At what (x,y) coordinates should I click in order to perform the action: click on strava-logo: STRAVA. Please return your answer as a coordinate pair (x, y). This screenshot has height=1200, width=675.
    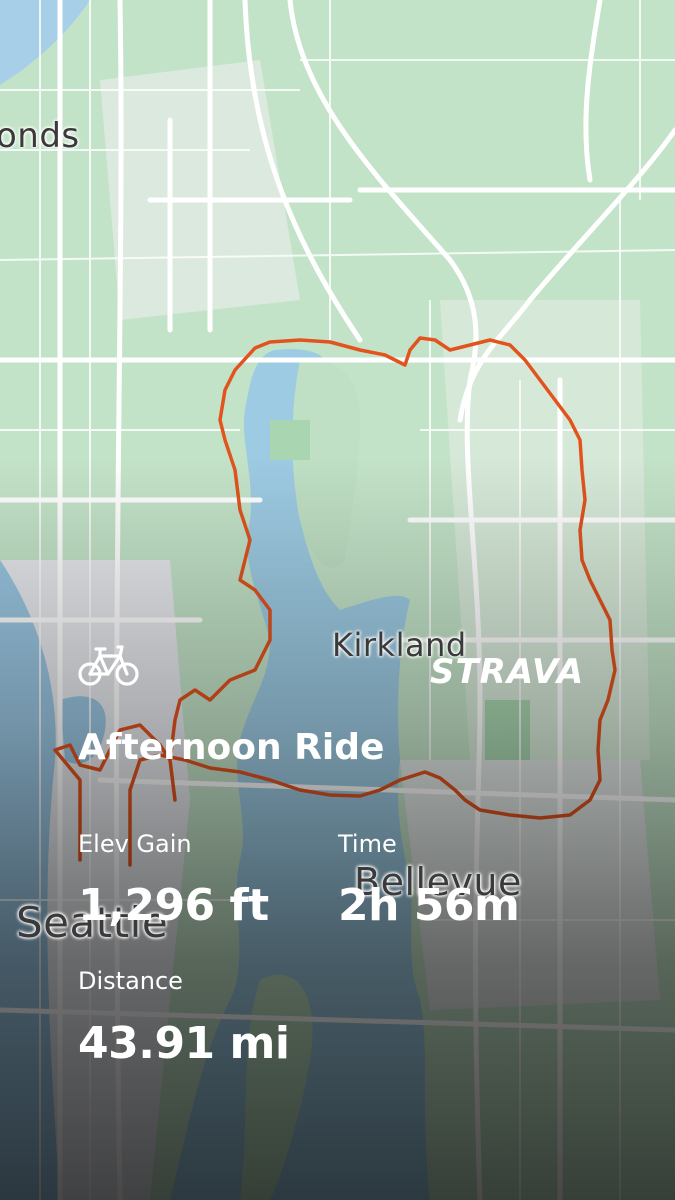
    Looking at the image, I should click on (507, 672).